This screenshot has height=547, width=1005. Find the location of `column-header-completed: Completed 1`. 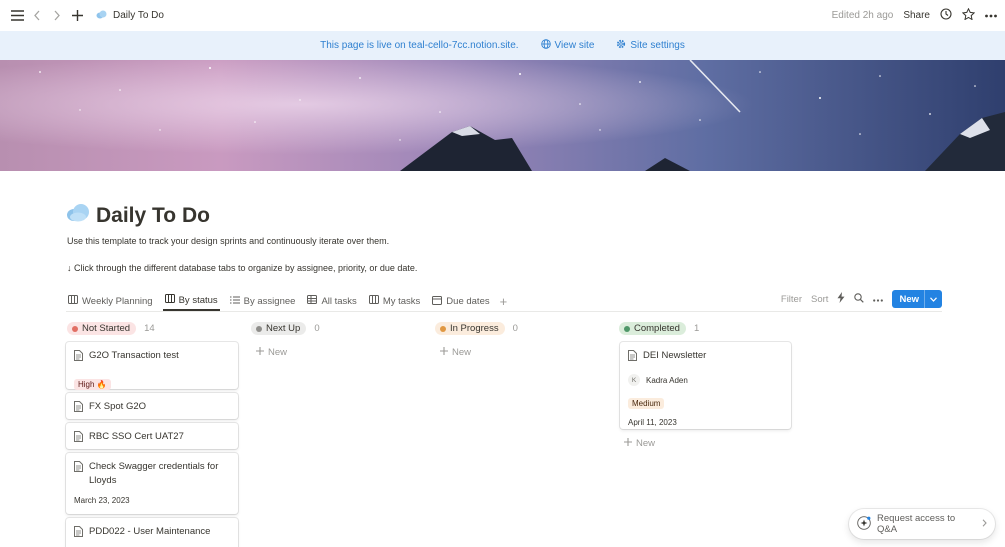

column-header-completed: Completed 1 is located at coordinates (659, 328).